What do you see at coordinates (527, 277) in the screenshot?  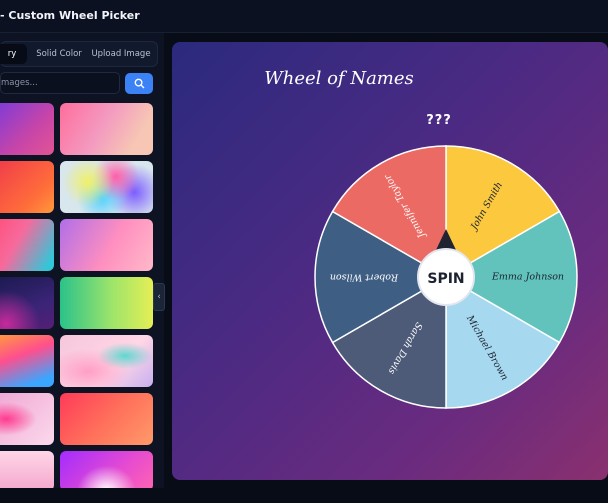 I see `wheel-segment-label: Emma Johnson` at bounding box center [527, 277].